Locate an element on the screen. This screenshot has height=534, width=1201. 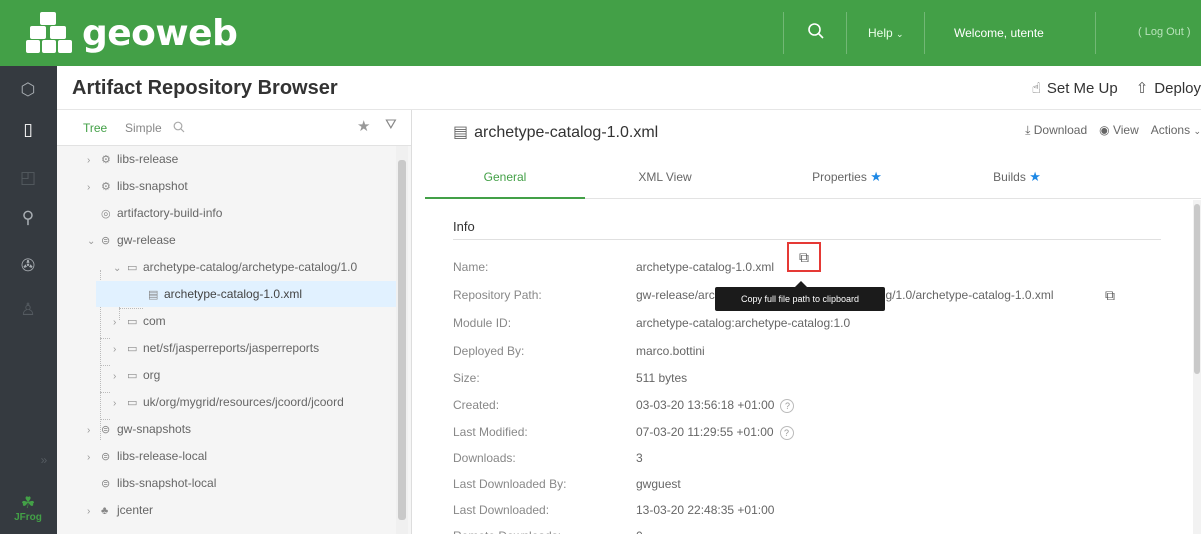
info-heading: Info is located at coordinates (464, 226).